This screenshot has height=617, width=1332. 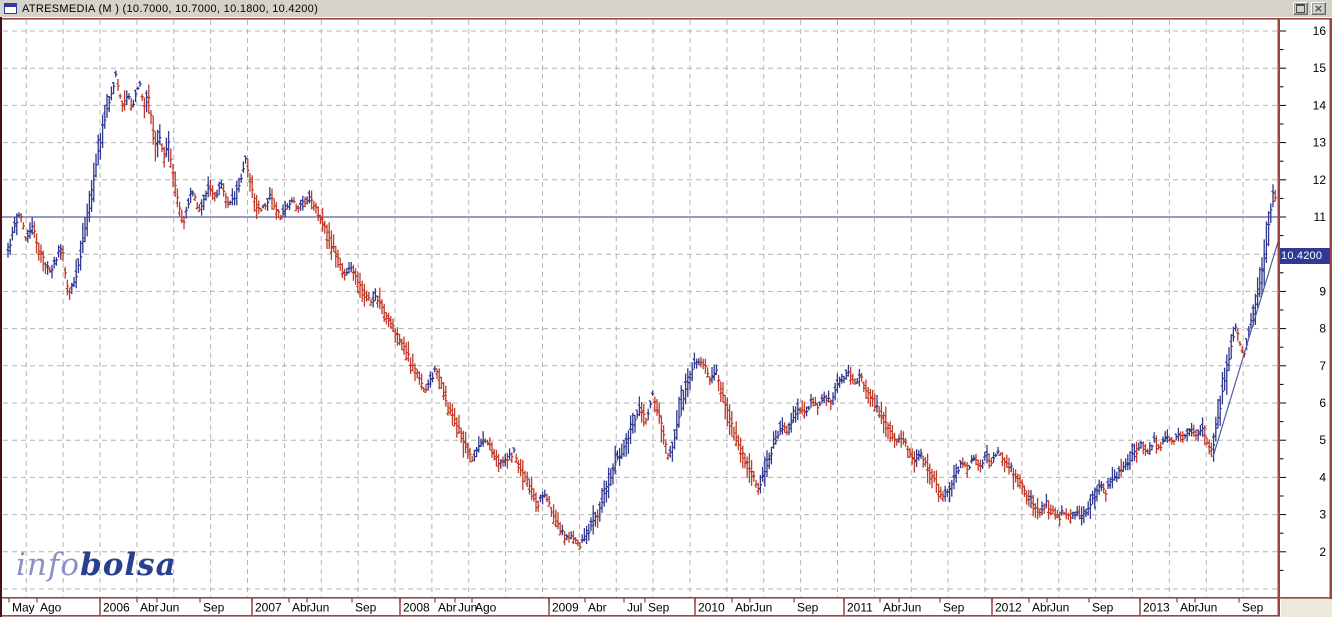 I want to click on price-axis-label: 6, so click(x=1322, y=403).